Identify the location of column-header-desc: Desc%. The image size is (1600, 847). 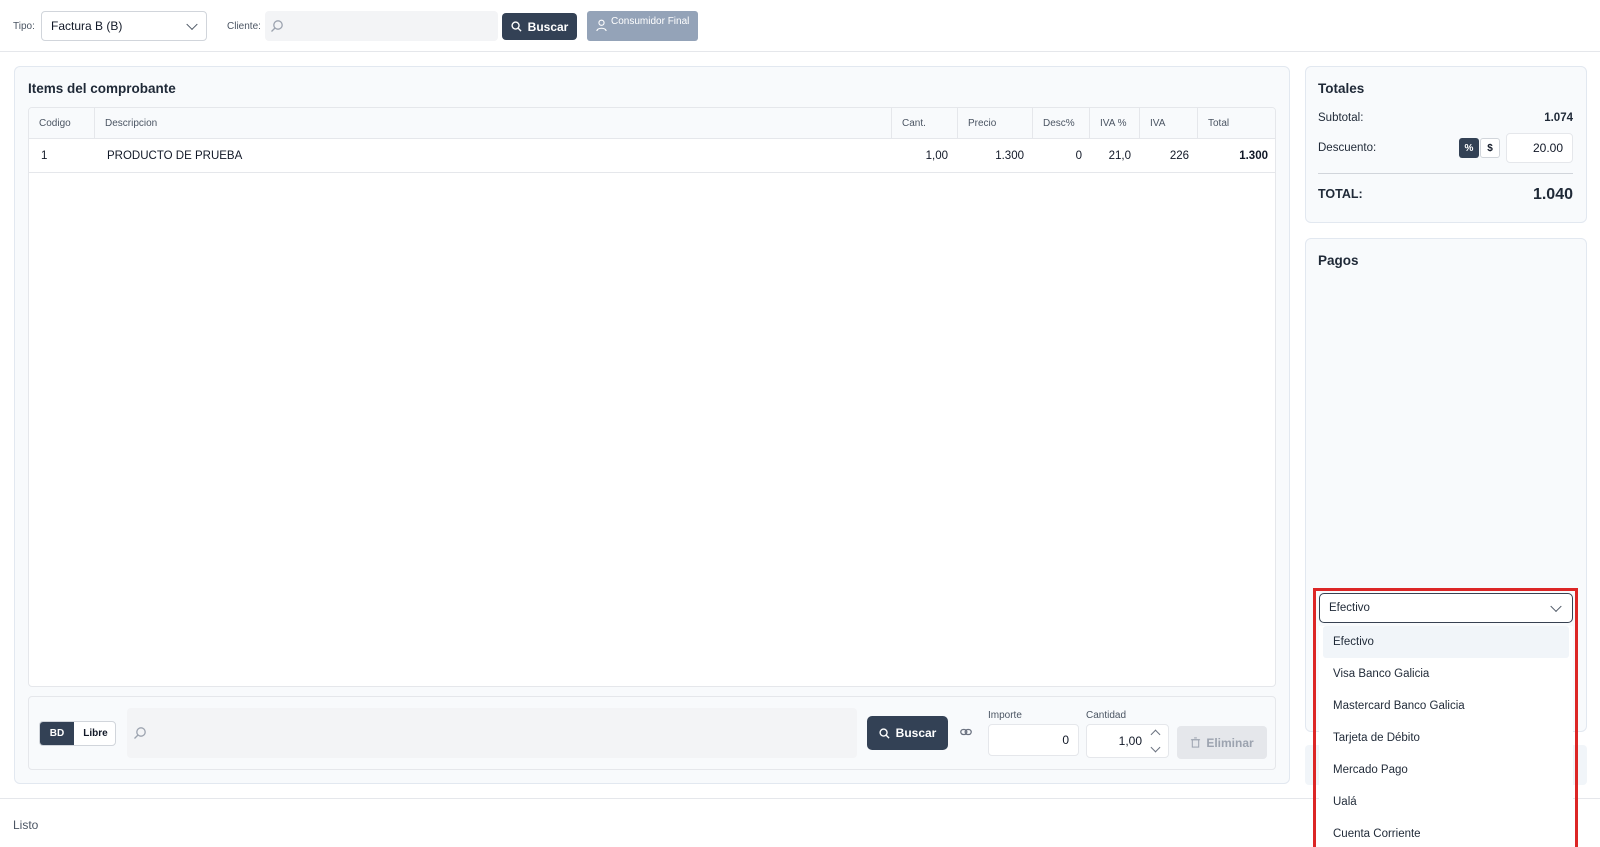
(1061, 123).